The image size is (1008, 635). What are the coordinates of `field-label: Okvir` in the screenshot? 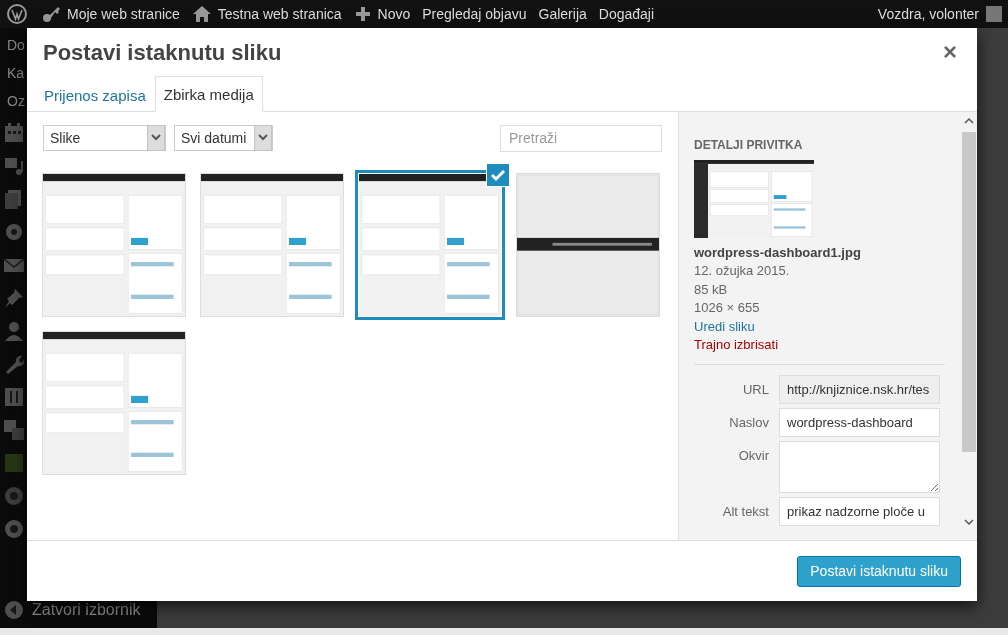 It's located at (753, 454).